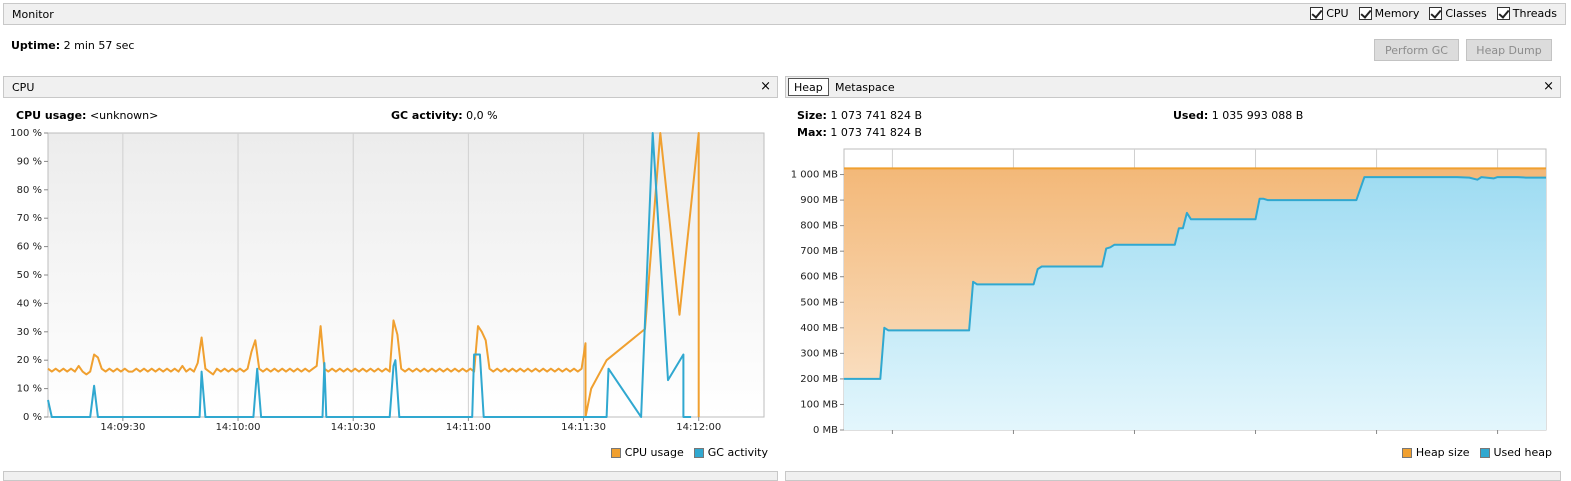  I want to click on y-tick-label: 200 MB, so click(819, 379).